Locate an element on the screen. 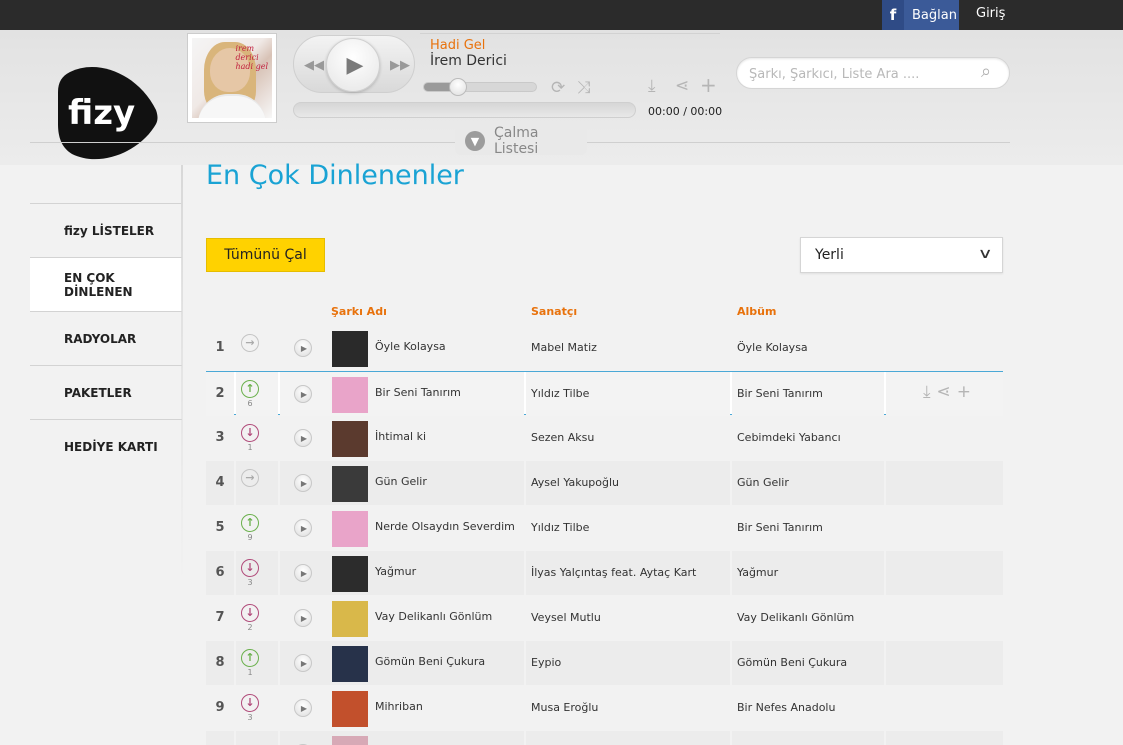  artist-name: Veysel Mutlu is located at coordinates (566, 617).